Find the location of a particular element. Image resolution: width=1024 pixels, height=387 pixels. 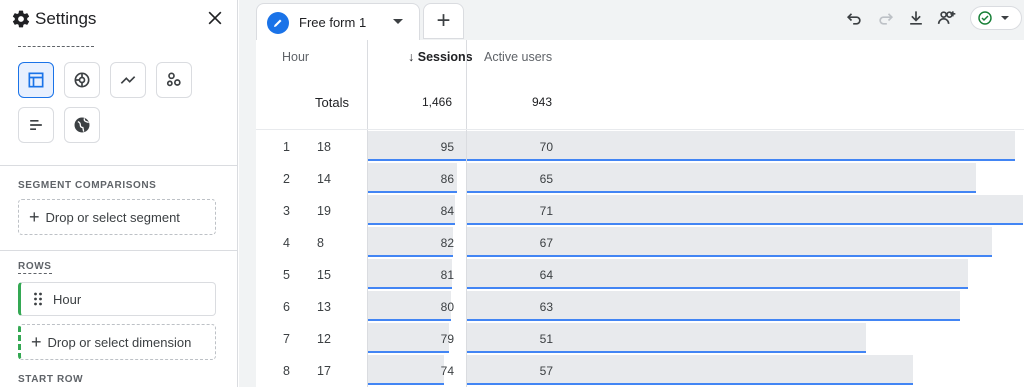

row-index: 2 is located at coordinates (286, 179).